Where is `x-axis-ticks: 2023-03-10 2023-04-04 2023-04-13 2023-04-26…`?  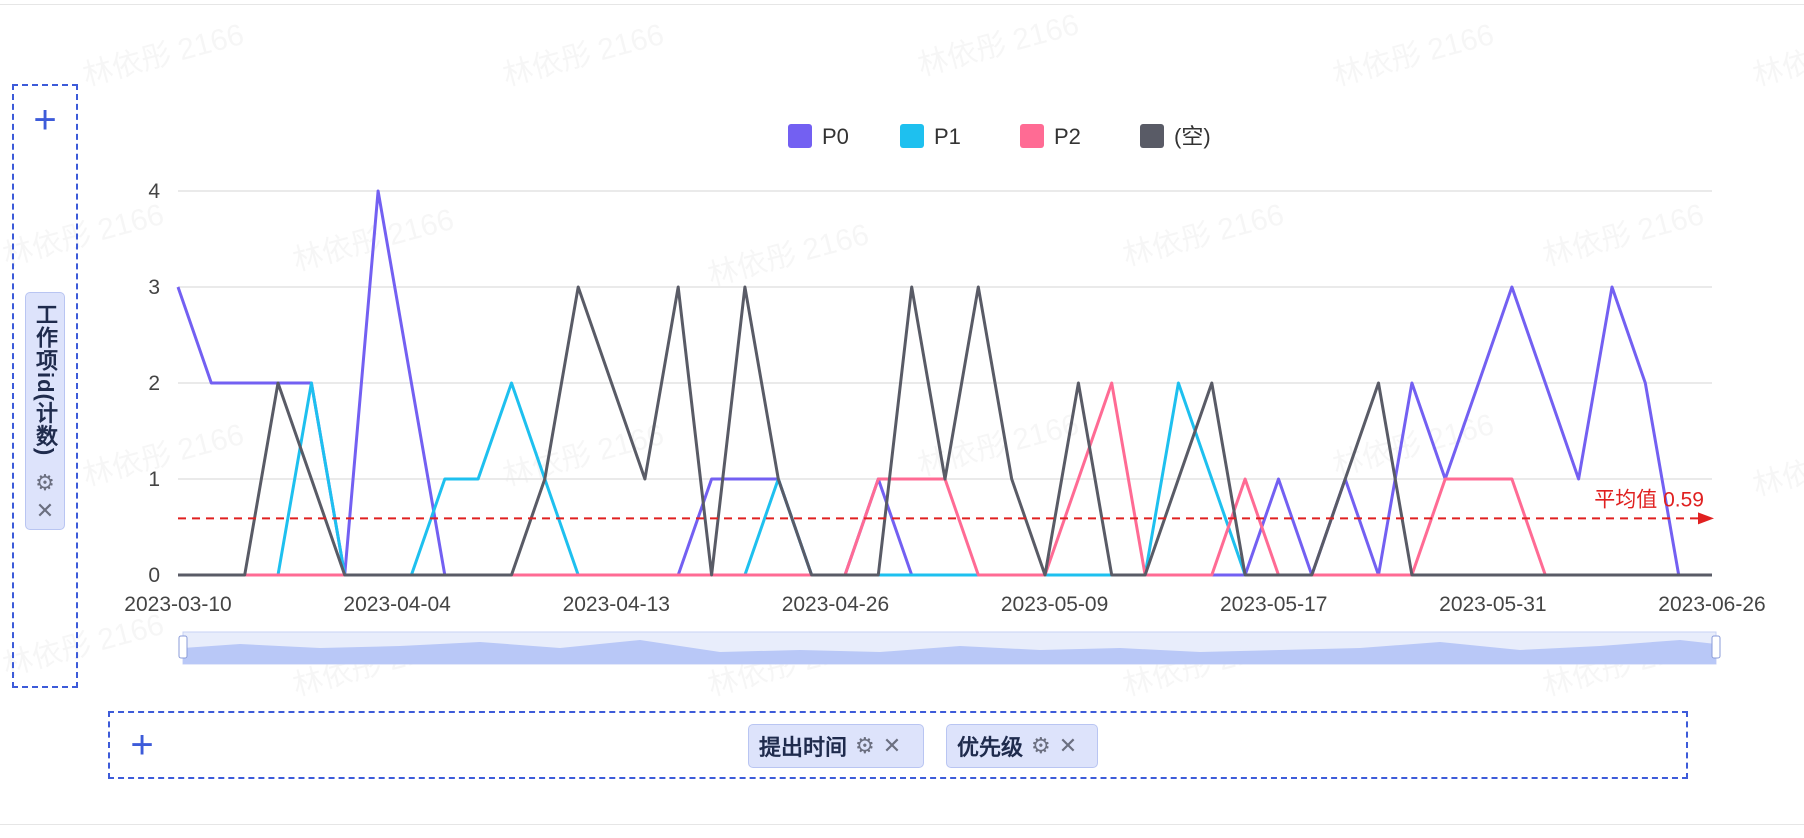
x-axis-ticks: 2023-03-10 2023-04-04 2023-04-13 2023-04-26… is located at coordinates (944, 604).